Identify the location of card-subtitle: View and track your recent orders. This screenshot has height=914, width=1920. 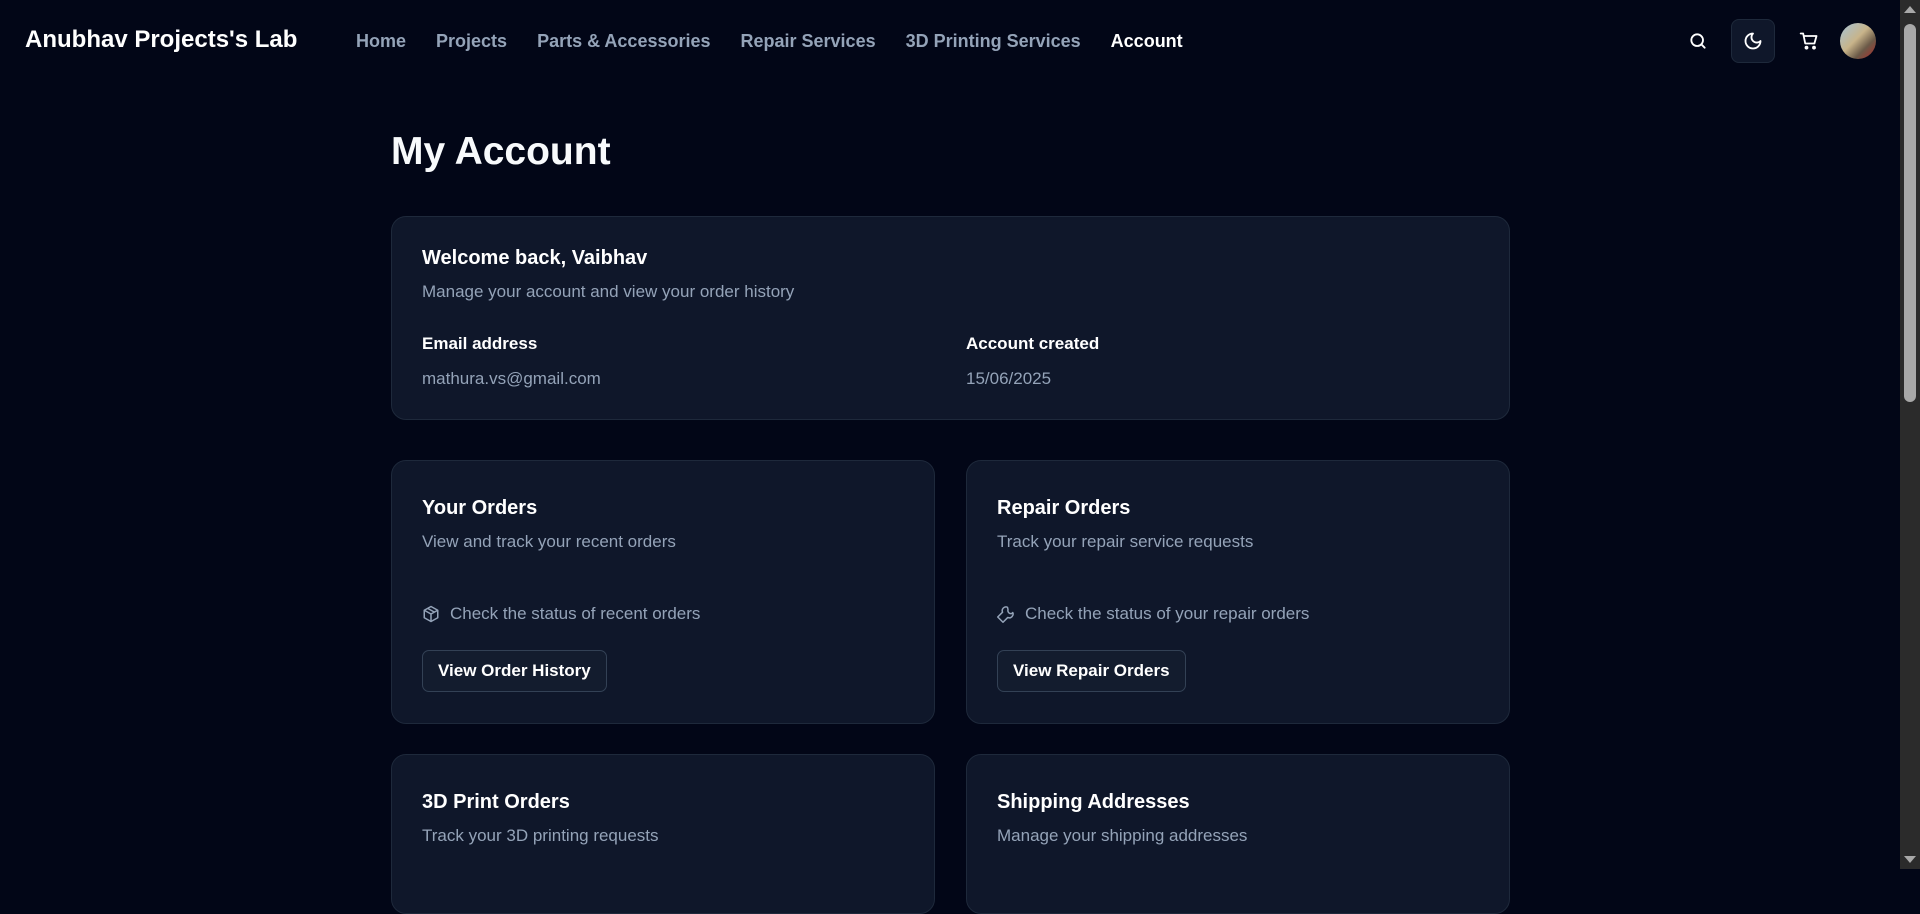
(549, 541).